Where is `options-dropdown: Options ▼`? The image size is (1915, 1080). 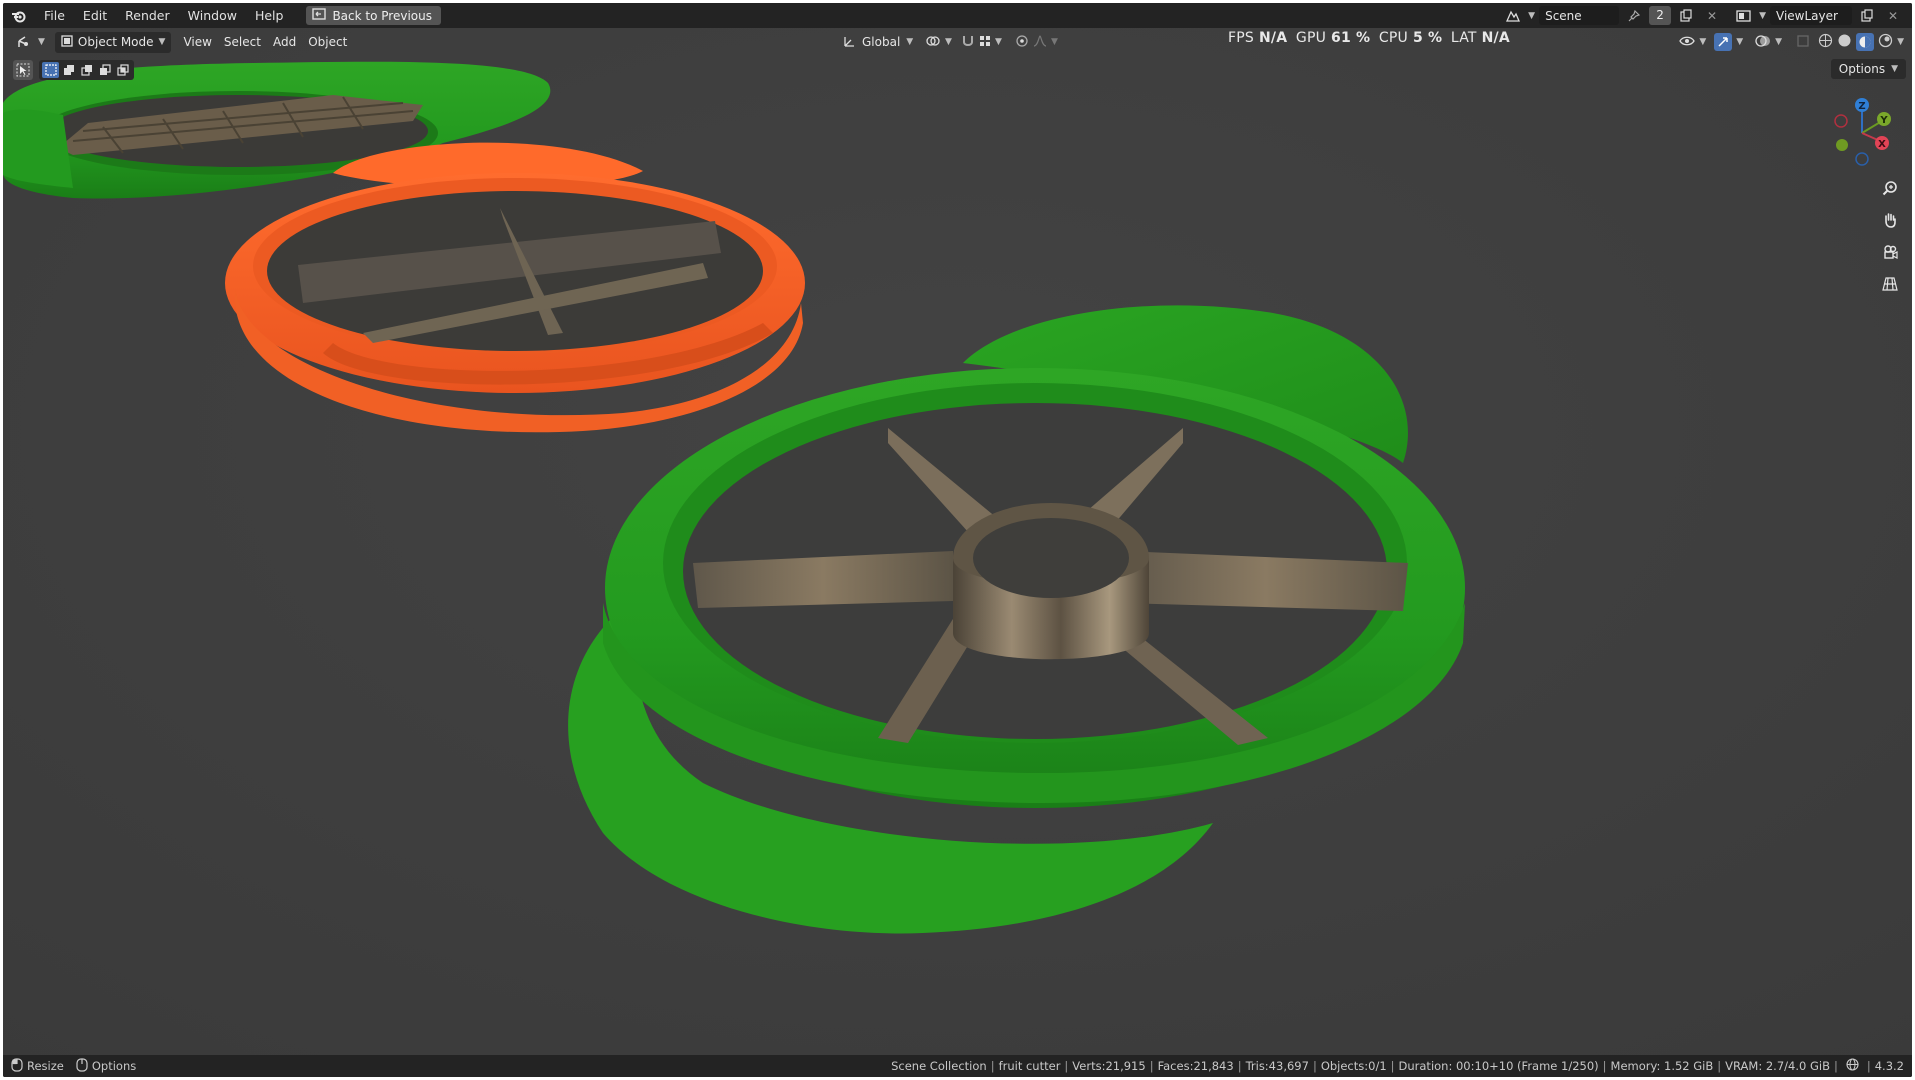
options-dropdown: Options ▼ is located at coordinates (1868, 69).